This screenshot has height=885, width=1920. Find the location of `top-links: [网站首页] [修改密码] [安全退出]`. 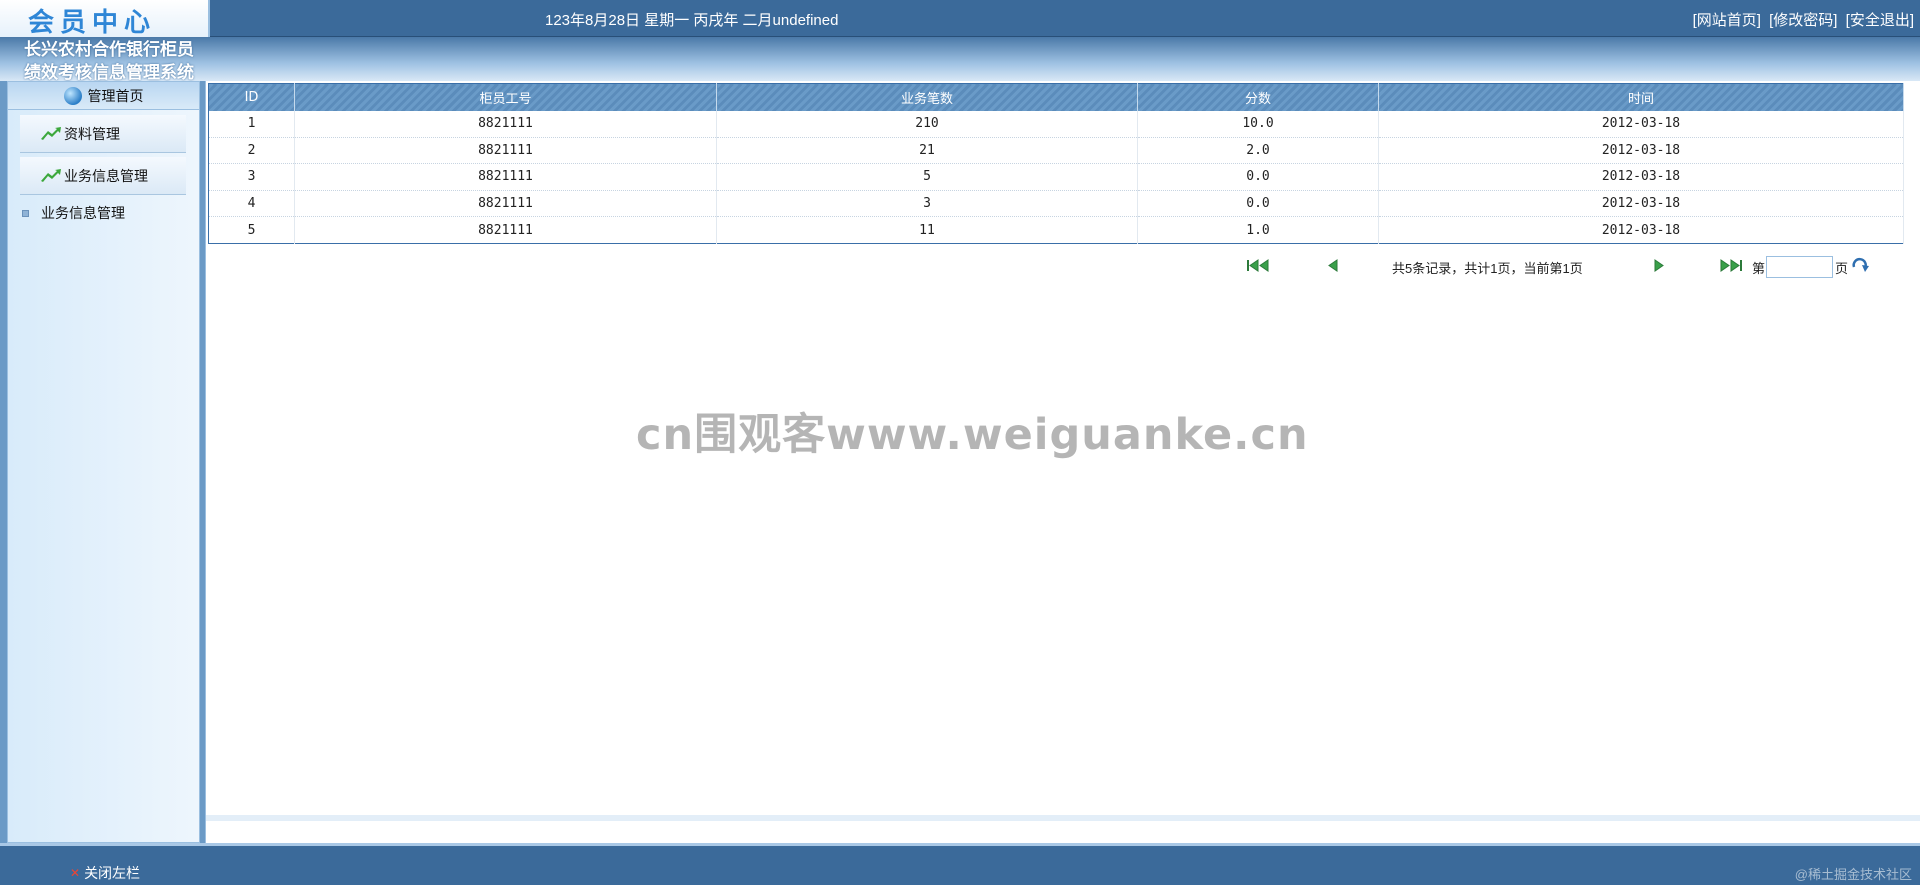

top-links: [网站首页] [修改密码] [安全退出] is located at coordinates (1801, 19).